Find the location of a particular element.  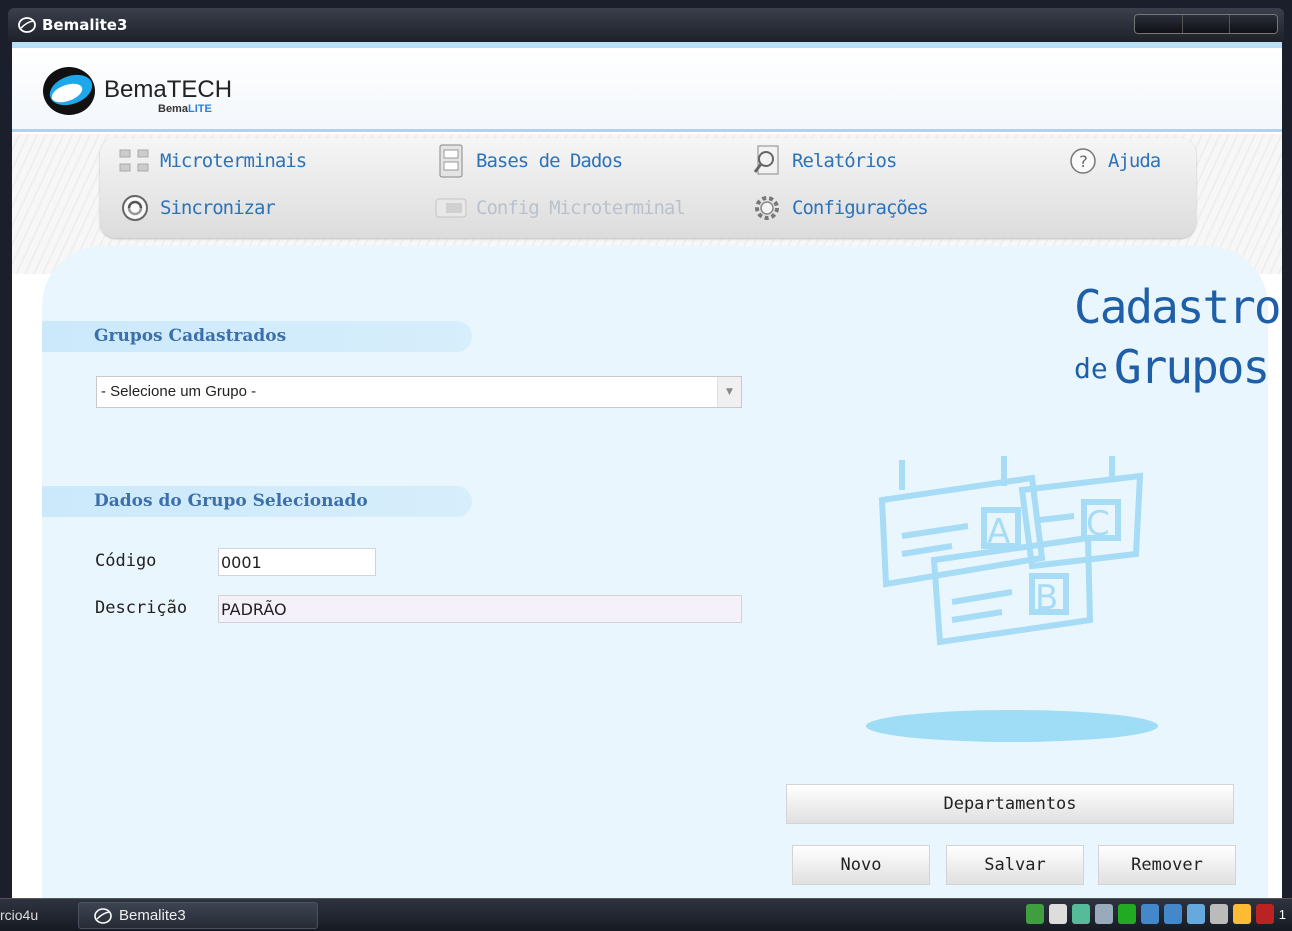

taskbar-left-text: rcio4u is located at coordinates (19, 915).